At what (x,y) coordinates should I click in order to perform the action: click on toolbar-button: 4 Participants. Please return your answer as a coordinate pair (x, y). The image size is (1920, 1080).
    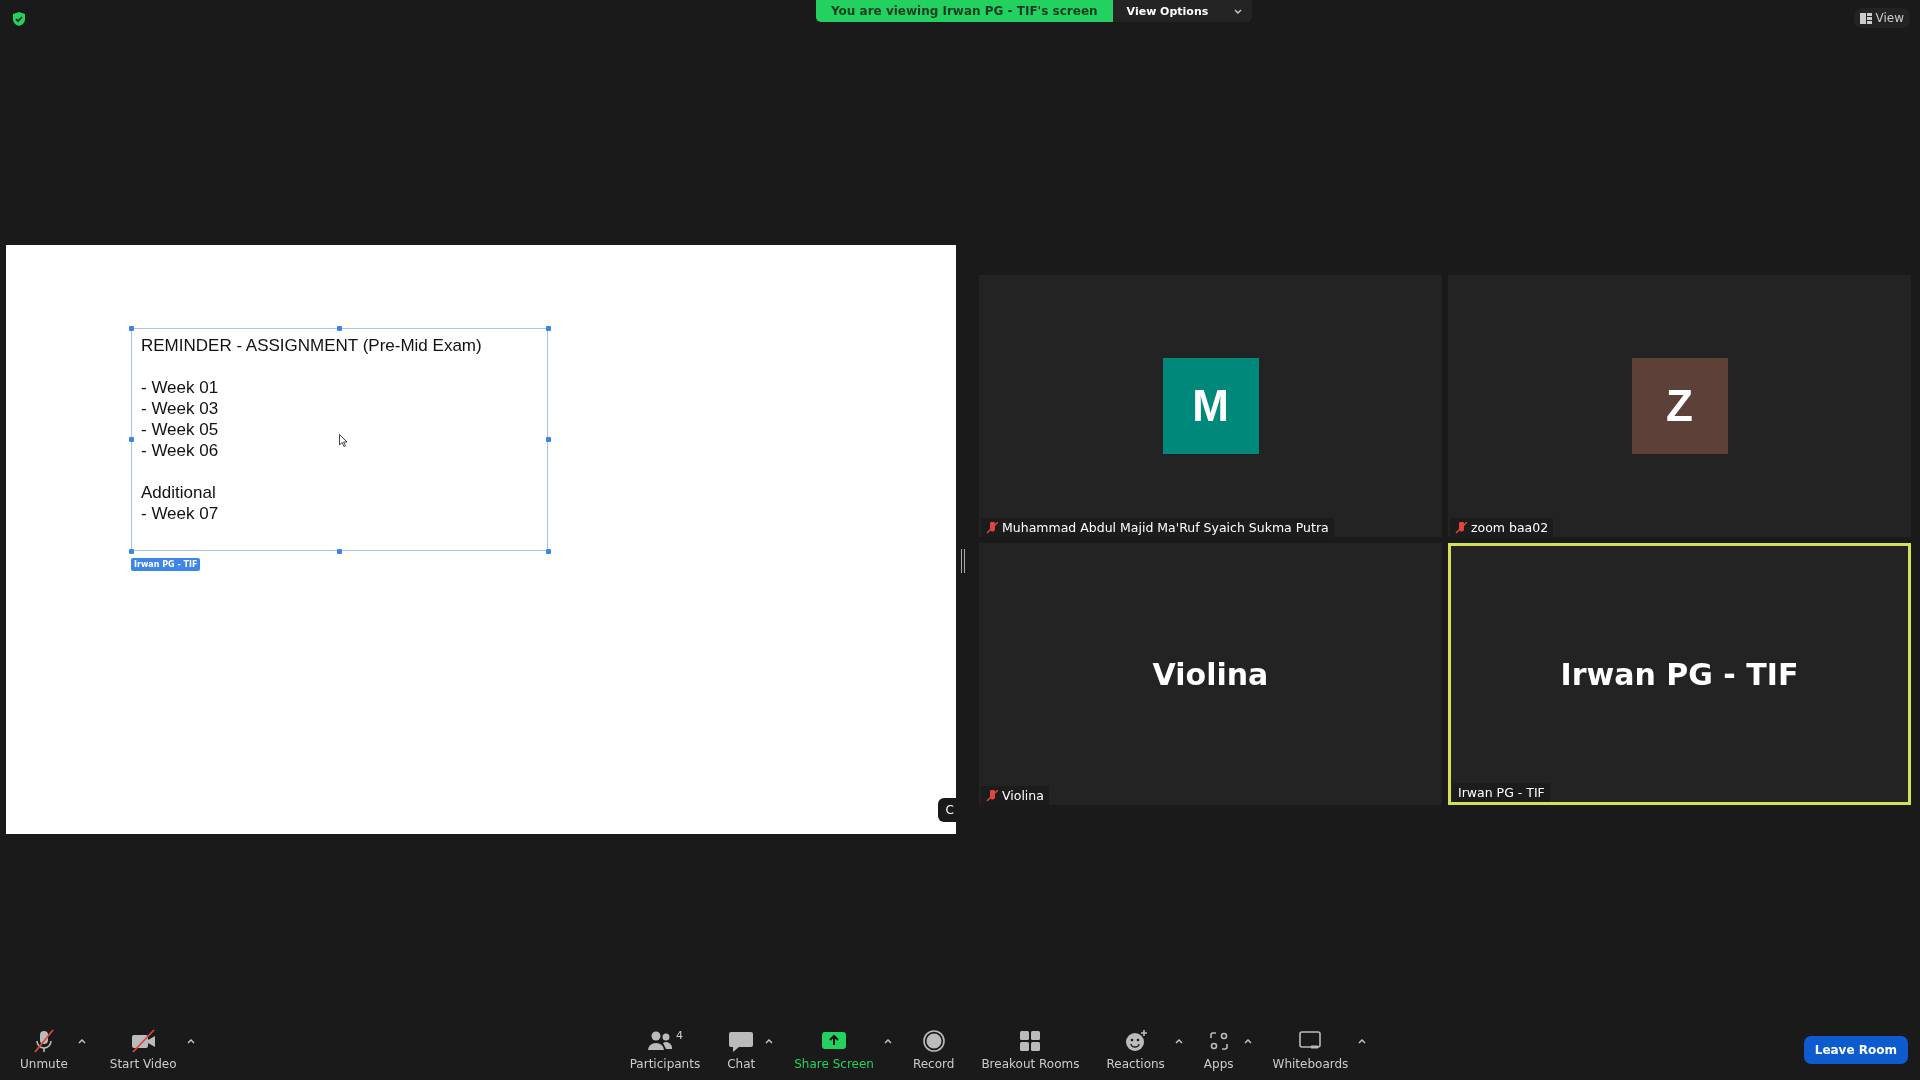
    Looking at the image, I should click on (665, 1050).